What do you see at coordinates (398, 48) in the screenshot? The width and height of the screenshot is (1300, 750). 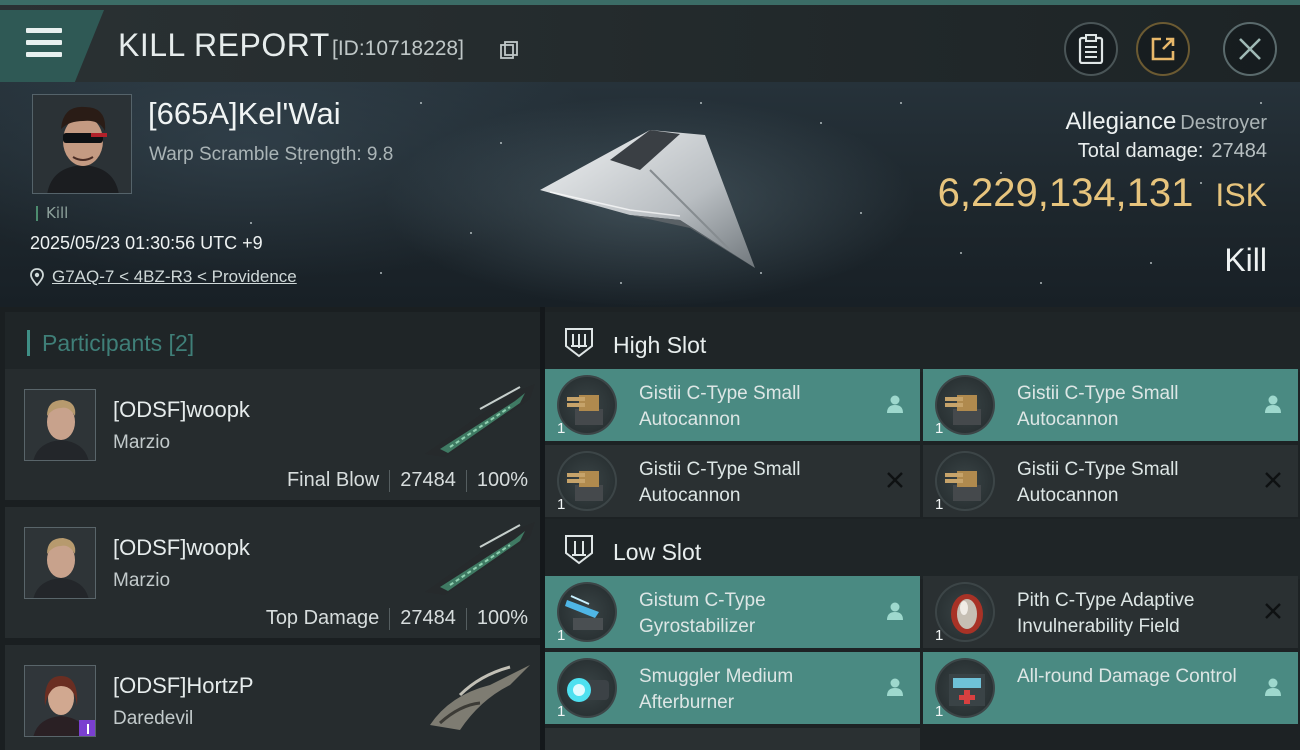 I see `report-id: [ID:10718228]` at bounding box center [398, 48].